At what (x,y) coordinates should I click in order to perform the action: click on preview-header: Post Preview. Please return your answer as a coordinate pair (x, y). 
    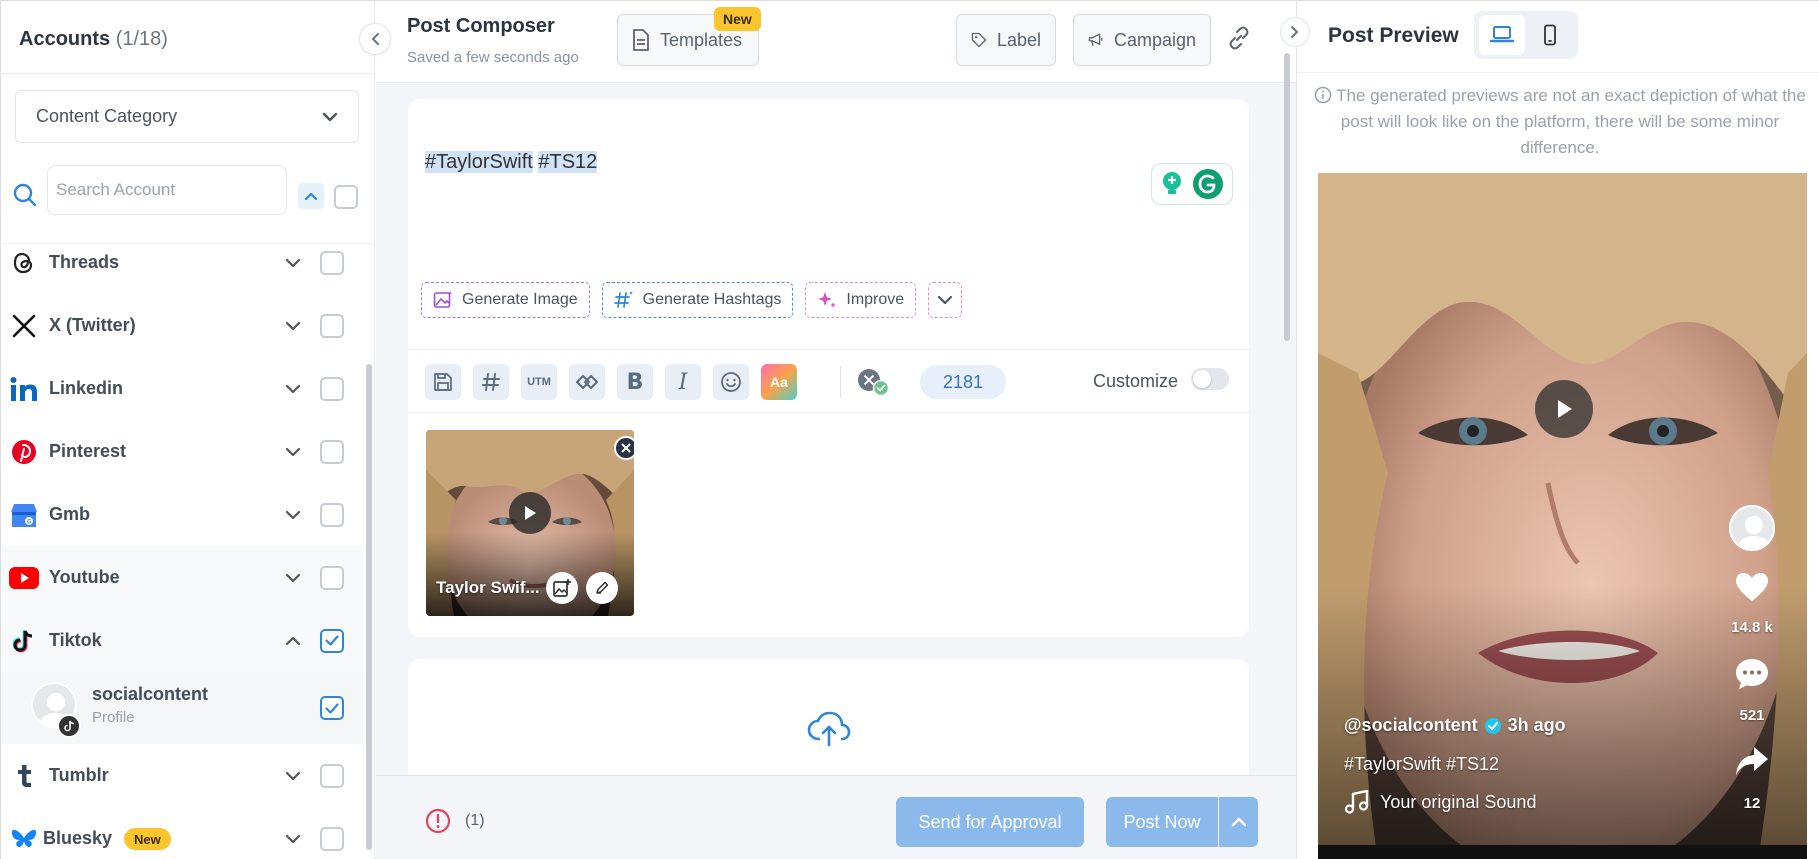
    Looking at the image, I should click on (1558, 37).